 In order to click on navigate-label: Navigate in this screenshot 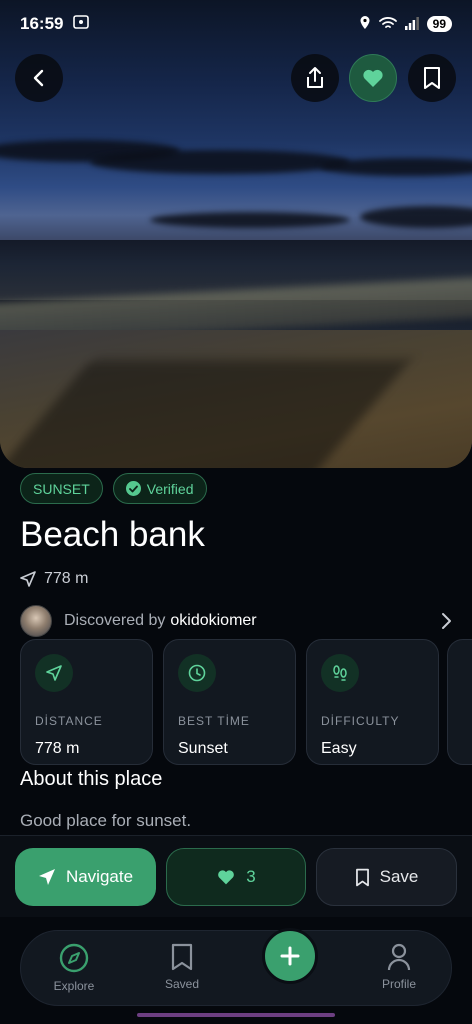, I will do `click(99, 876)`.